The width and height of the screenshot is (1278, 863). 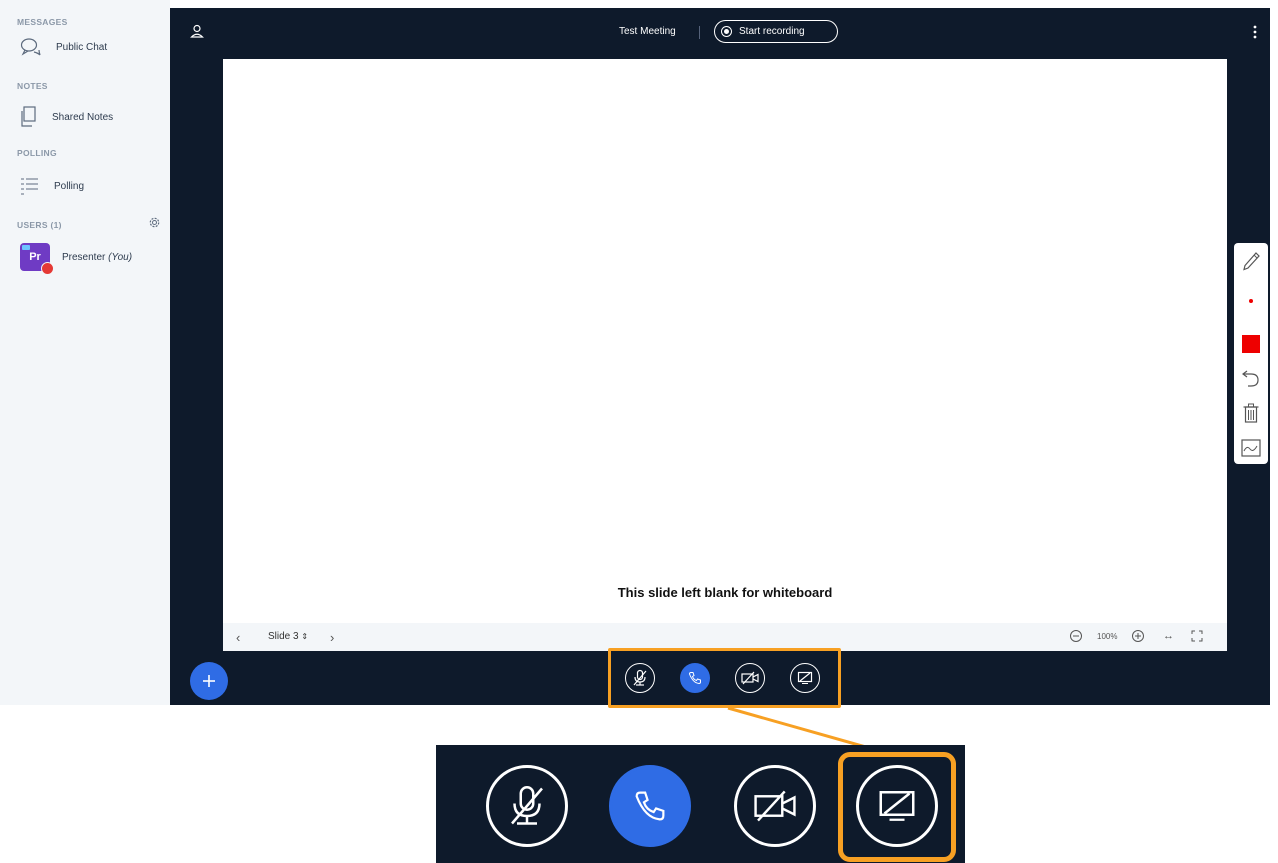 What do you see at coordinates (84, 257) in the screenshot?
I see `user-name-text: Presenter` at bounding box center [84, 257].